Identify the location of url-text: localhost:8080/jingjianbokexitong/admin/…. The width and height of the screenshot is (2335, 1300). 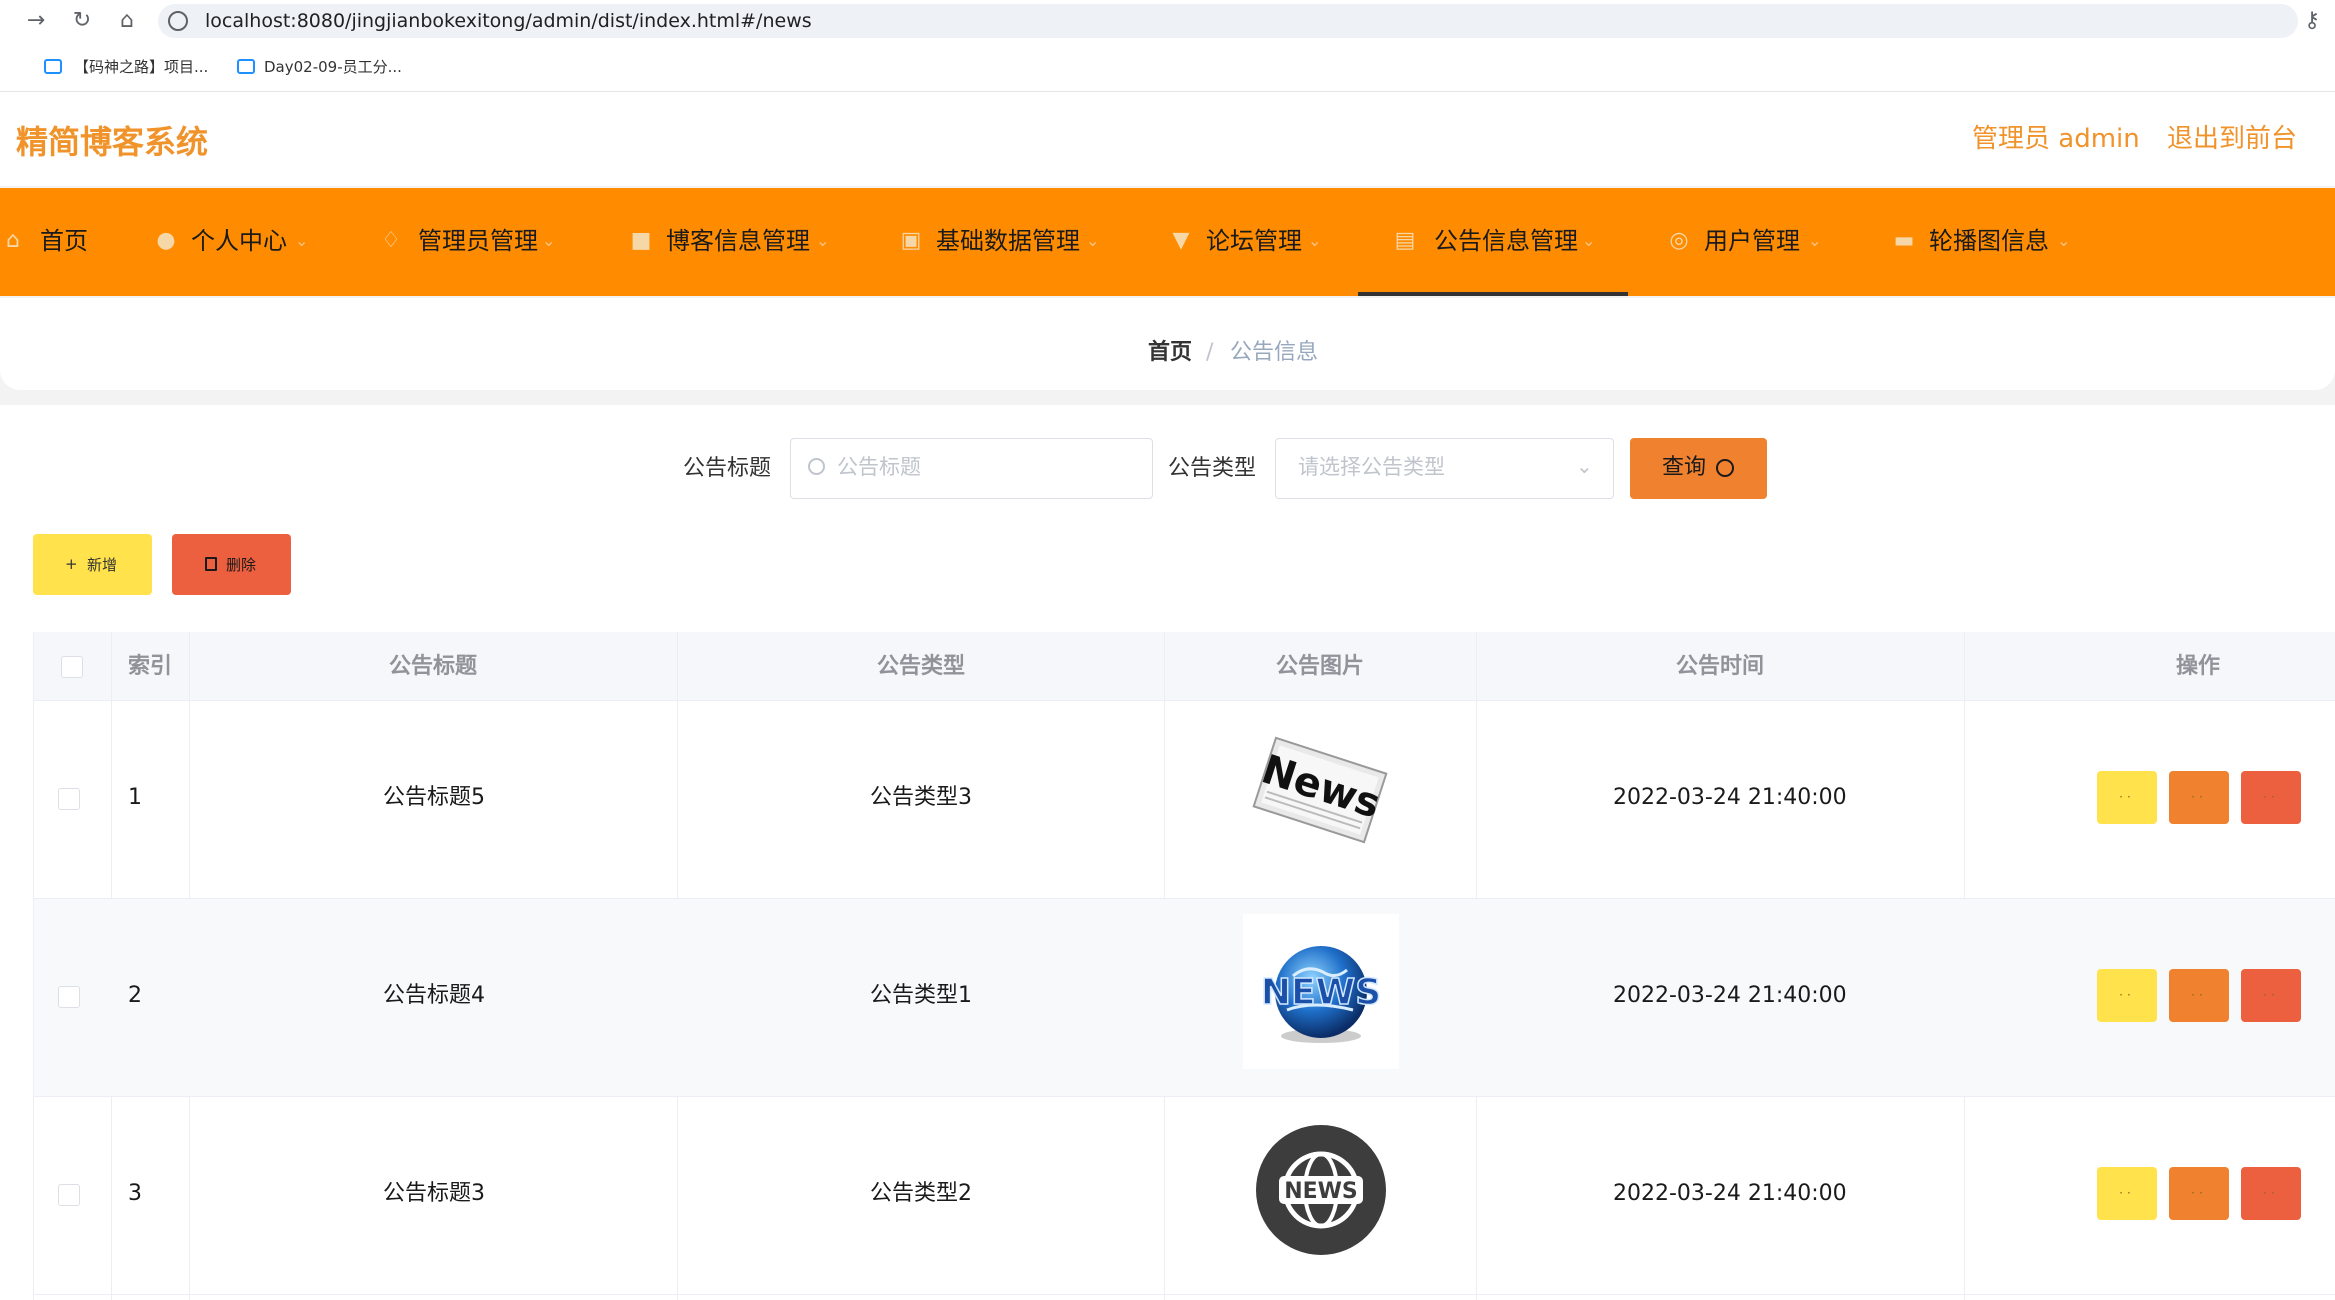
(508, 21).